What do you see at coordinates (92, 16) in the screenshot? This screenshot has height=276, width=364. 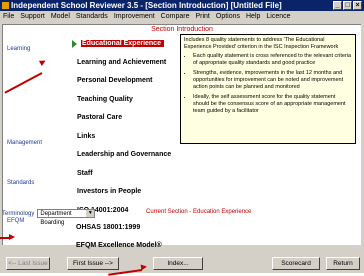 I see `menu-standards: Standards` at bounding box center [92, 16].